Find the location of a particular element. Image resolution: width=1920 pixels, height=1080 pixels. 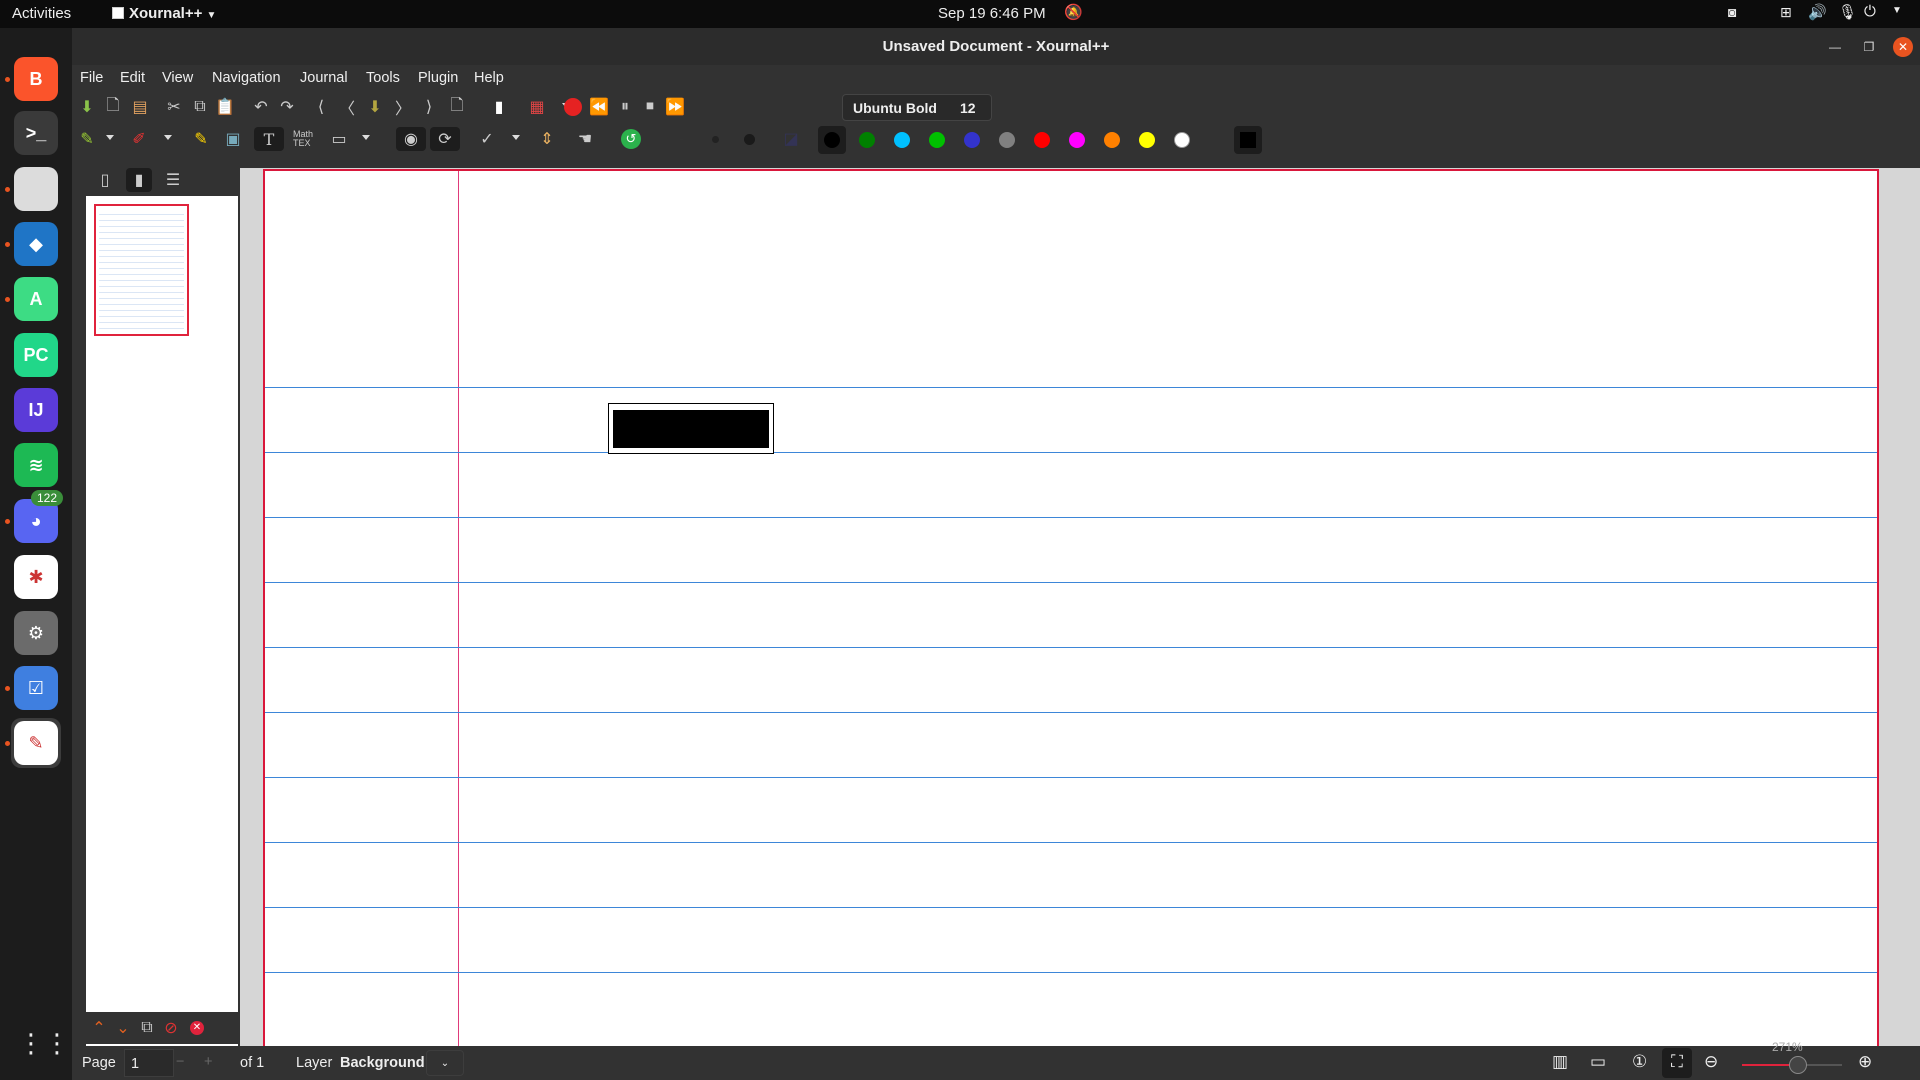

show-apps-grid-icon: ⋮⋮⋮ is located at coordinates (57, 1046).